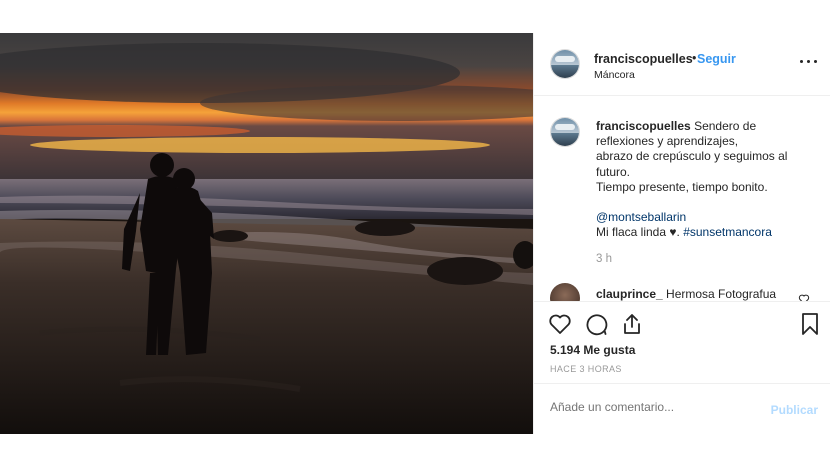 This screenshot has height=467, width=830. I want to click on comment-input, so click(650, 407).